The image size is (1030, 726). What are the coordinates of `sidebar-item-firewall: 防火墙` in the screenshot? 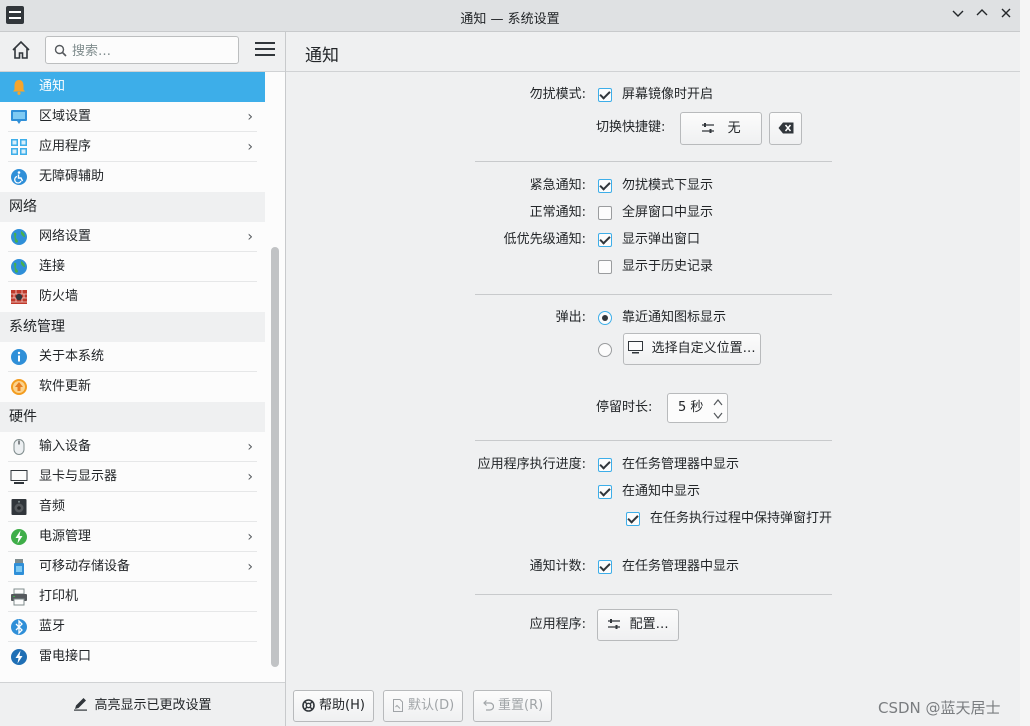 It's located at (132, 297).